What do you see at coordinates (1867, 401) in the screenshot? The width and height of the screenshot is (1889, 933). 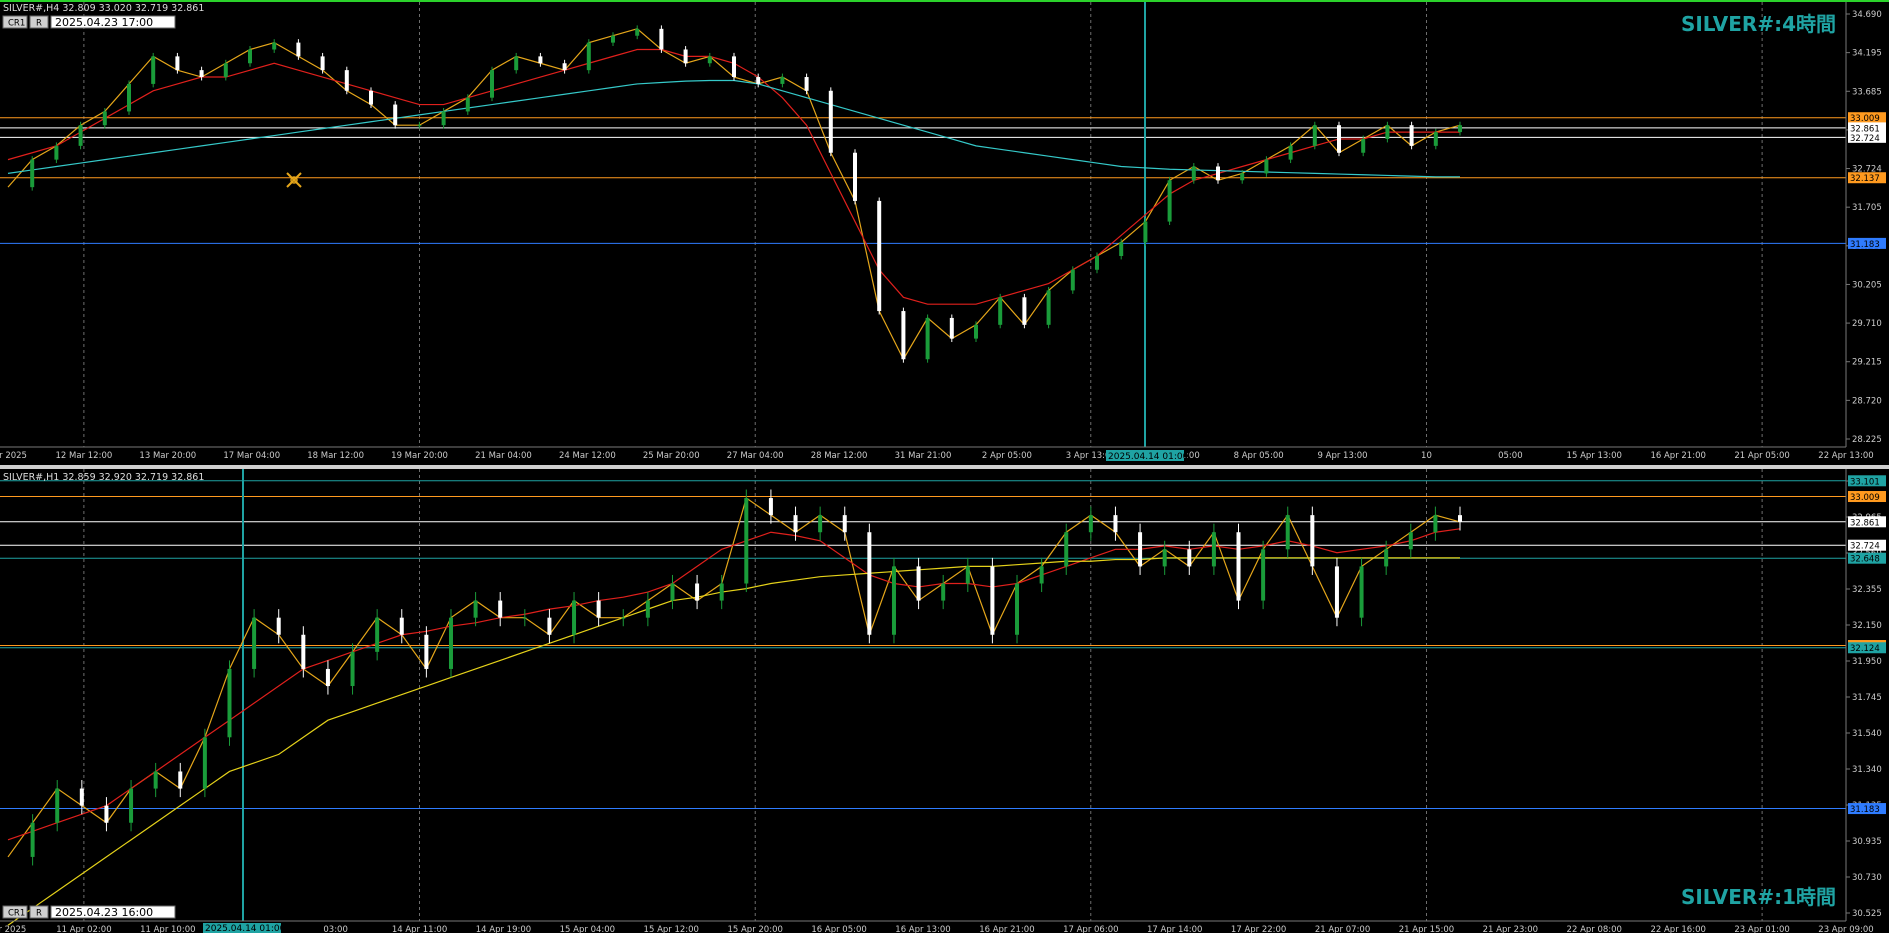 I see `top-price-tick-label-10: 28.720` at bounding box center [1867, 401].